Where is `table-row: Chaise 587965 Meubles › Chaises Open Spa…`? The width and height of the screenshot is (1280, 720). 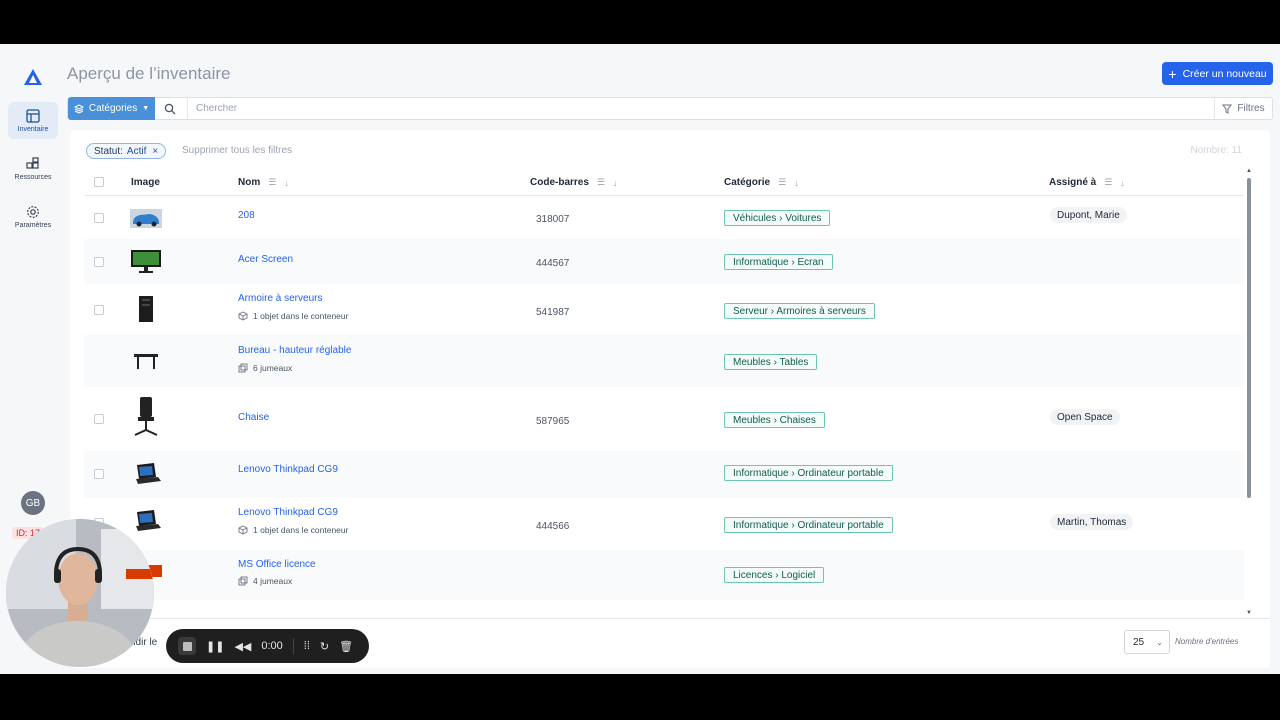
table-row: Chaise 587965 Meubles › Chaises Open Spa… is located at coordinates (664, 419).